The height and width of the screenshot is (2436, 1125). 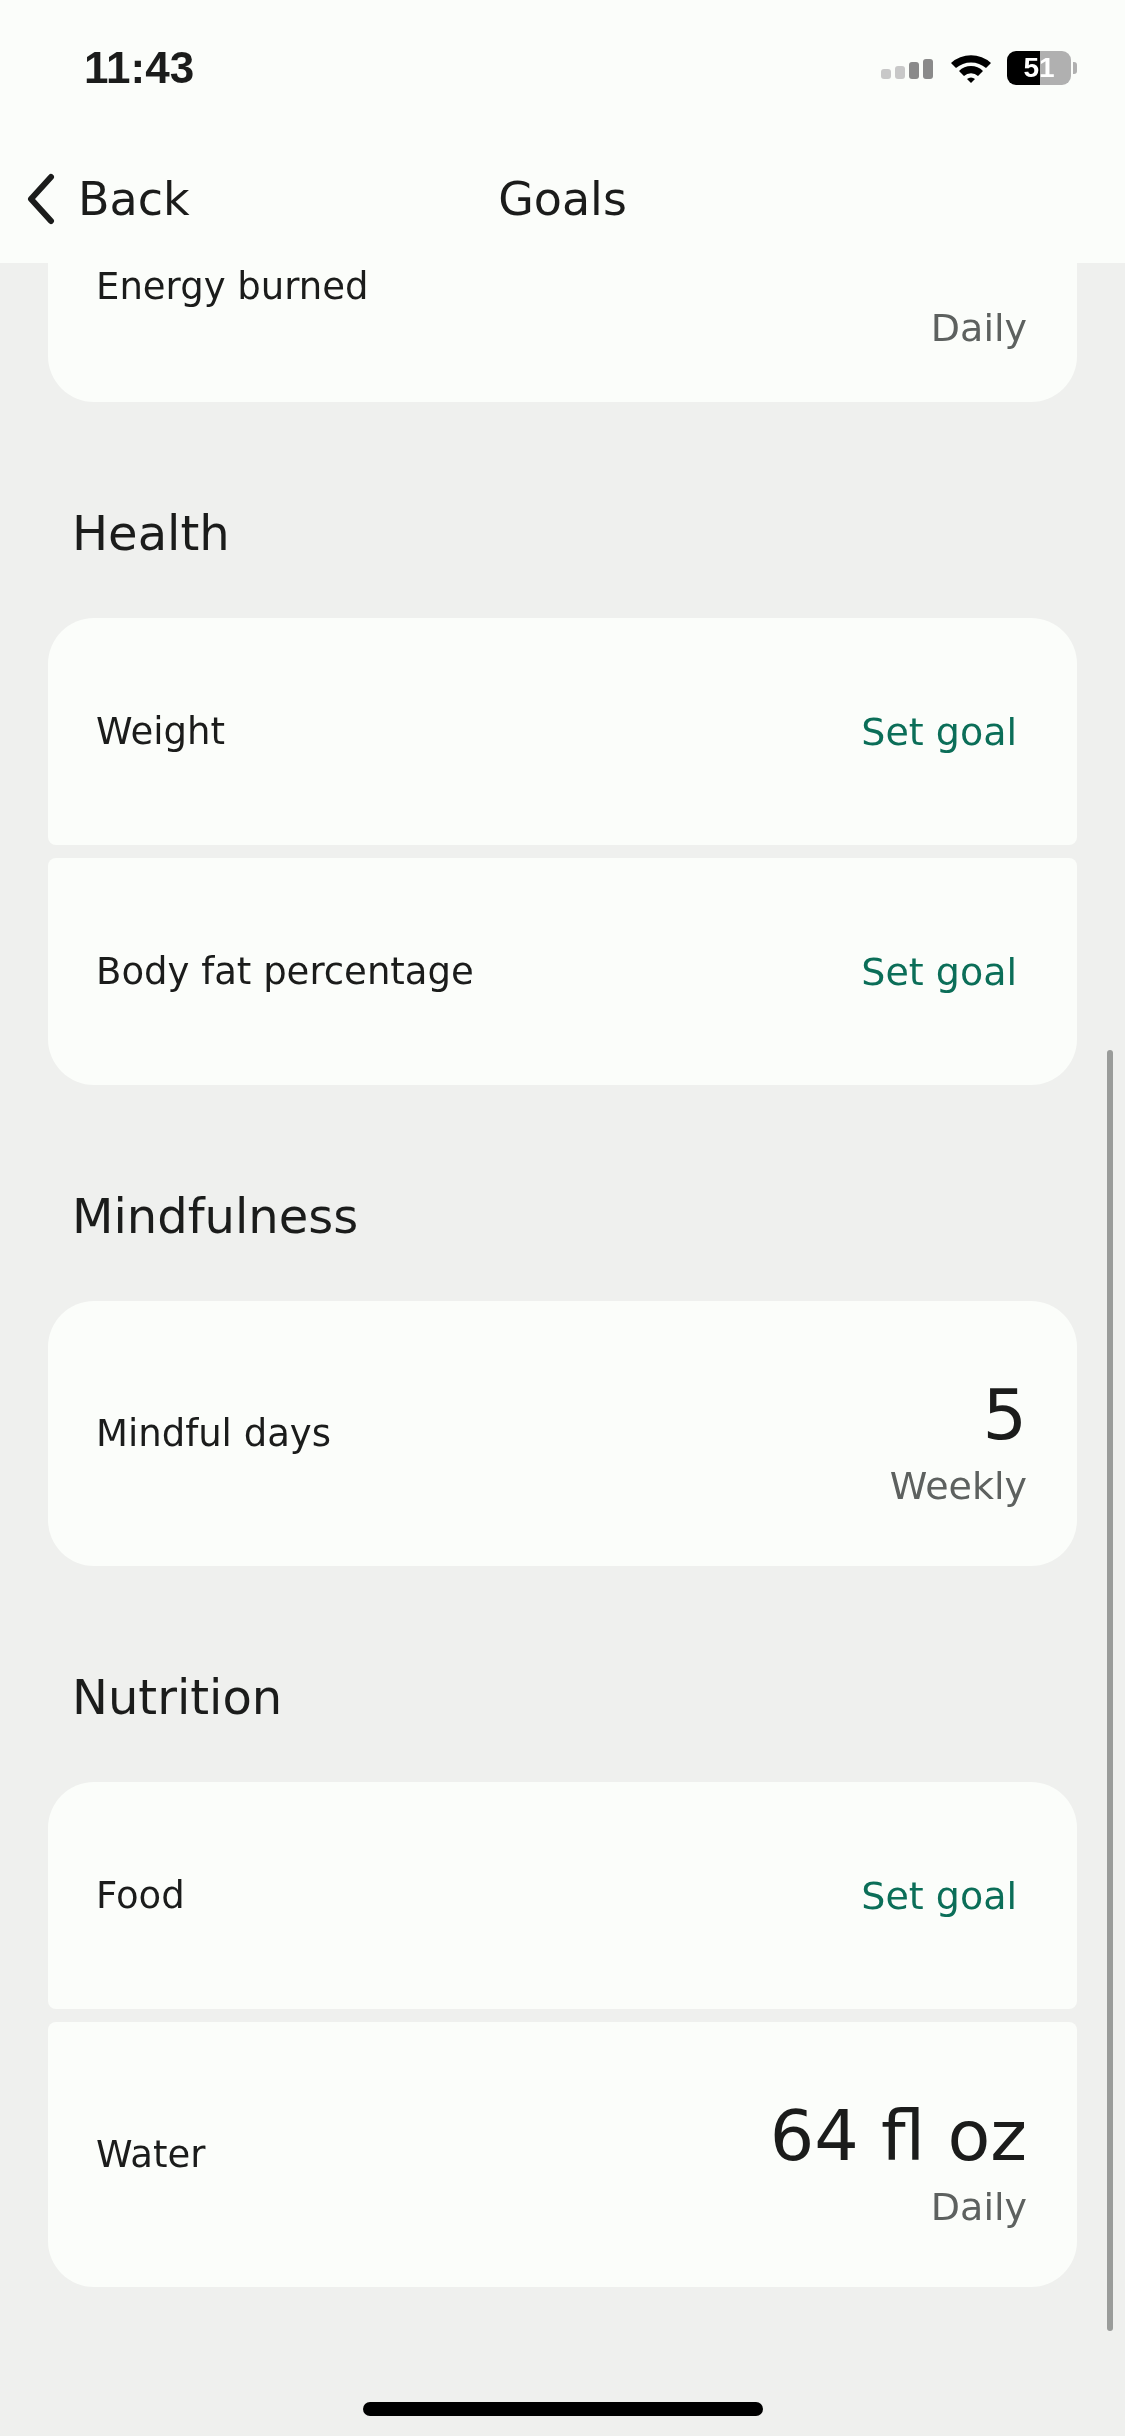 I want to click on page-title: Goals, so click(x=562, y=199).